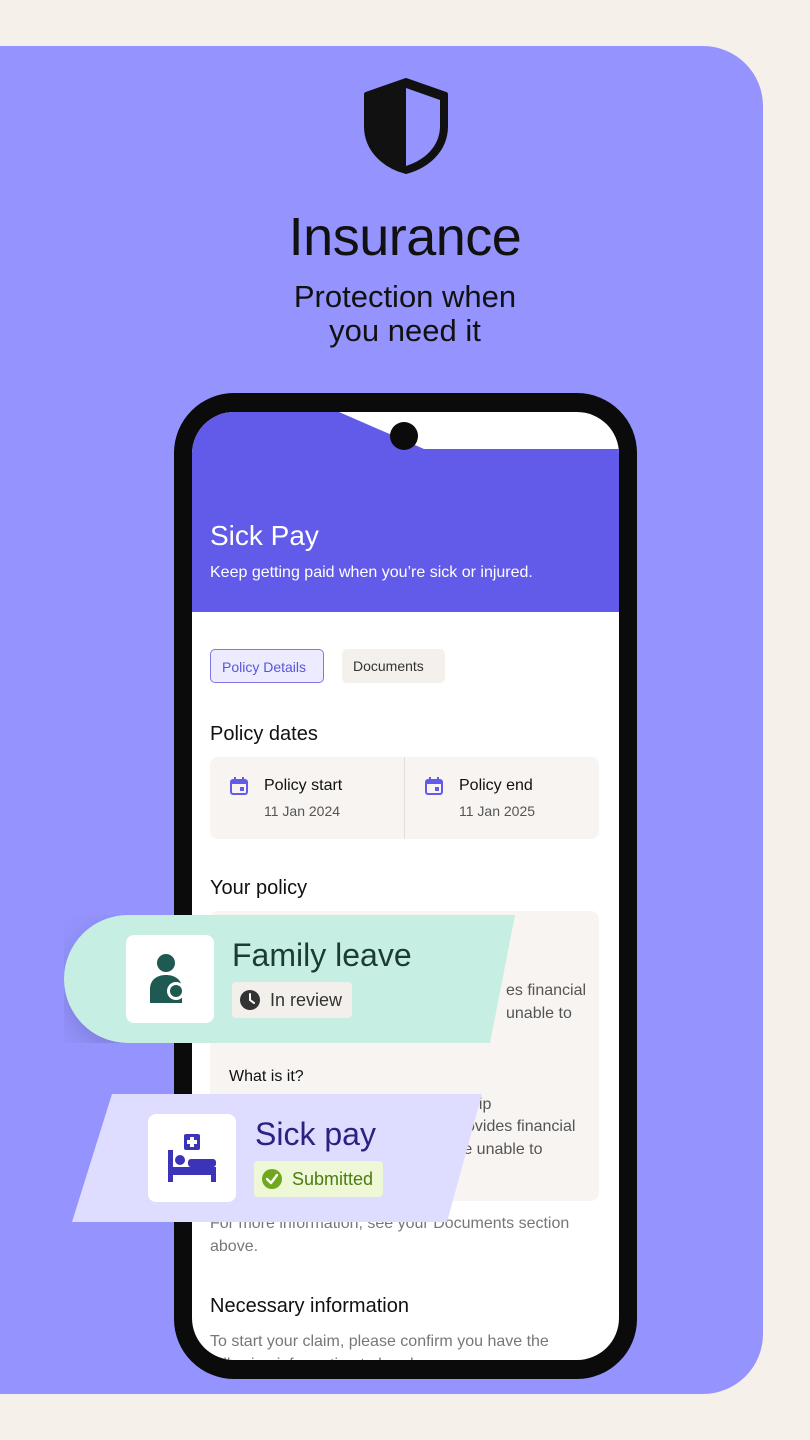  Describe the element at coordinates (315, 1134) in the screenshot. I see `sick-pay-title: Sick pay` at that location.